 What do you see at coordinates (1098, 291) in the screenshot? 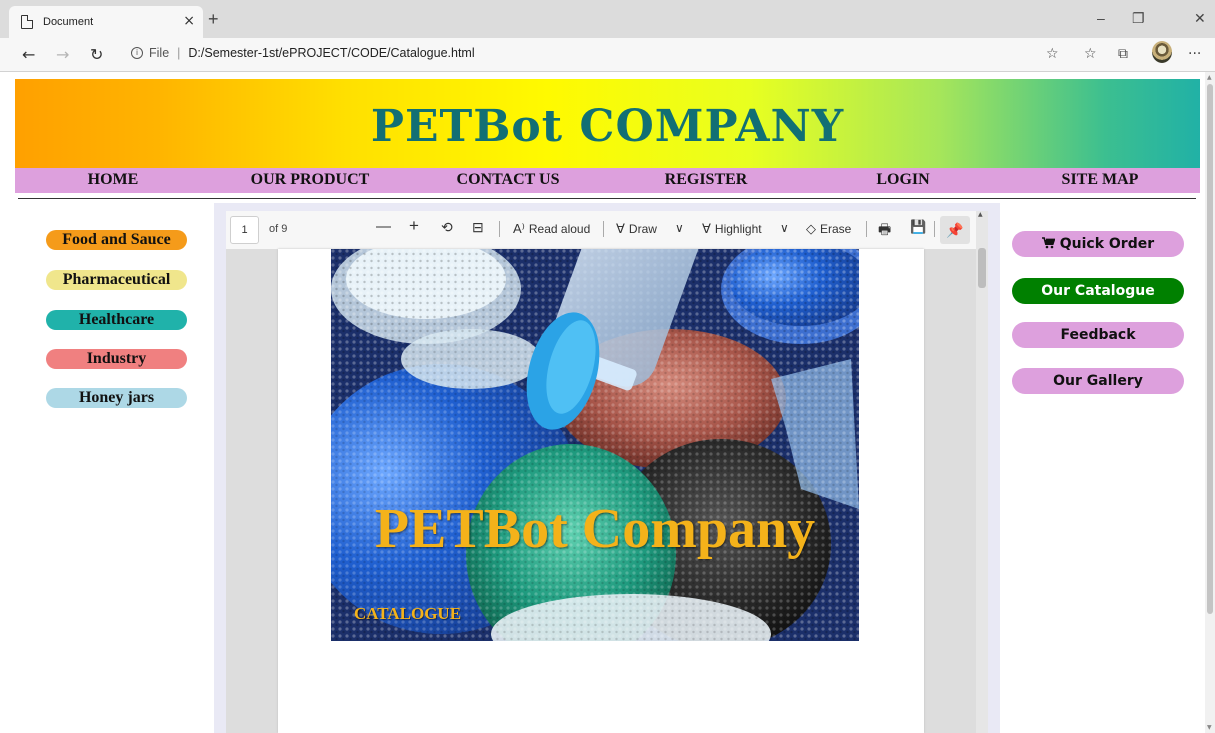
I see `our-catalogue-button: Our Catalogue` at bounding box center [1098, 291].